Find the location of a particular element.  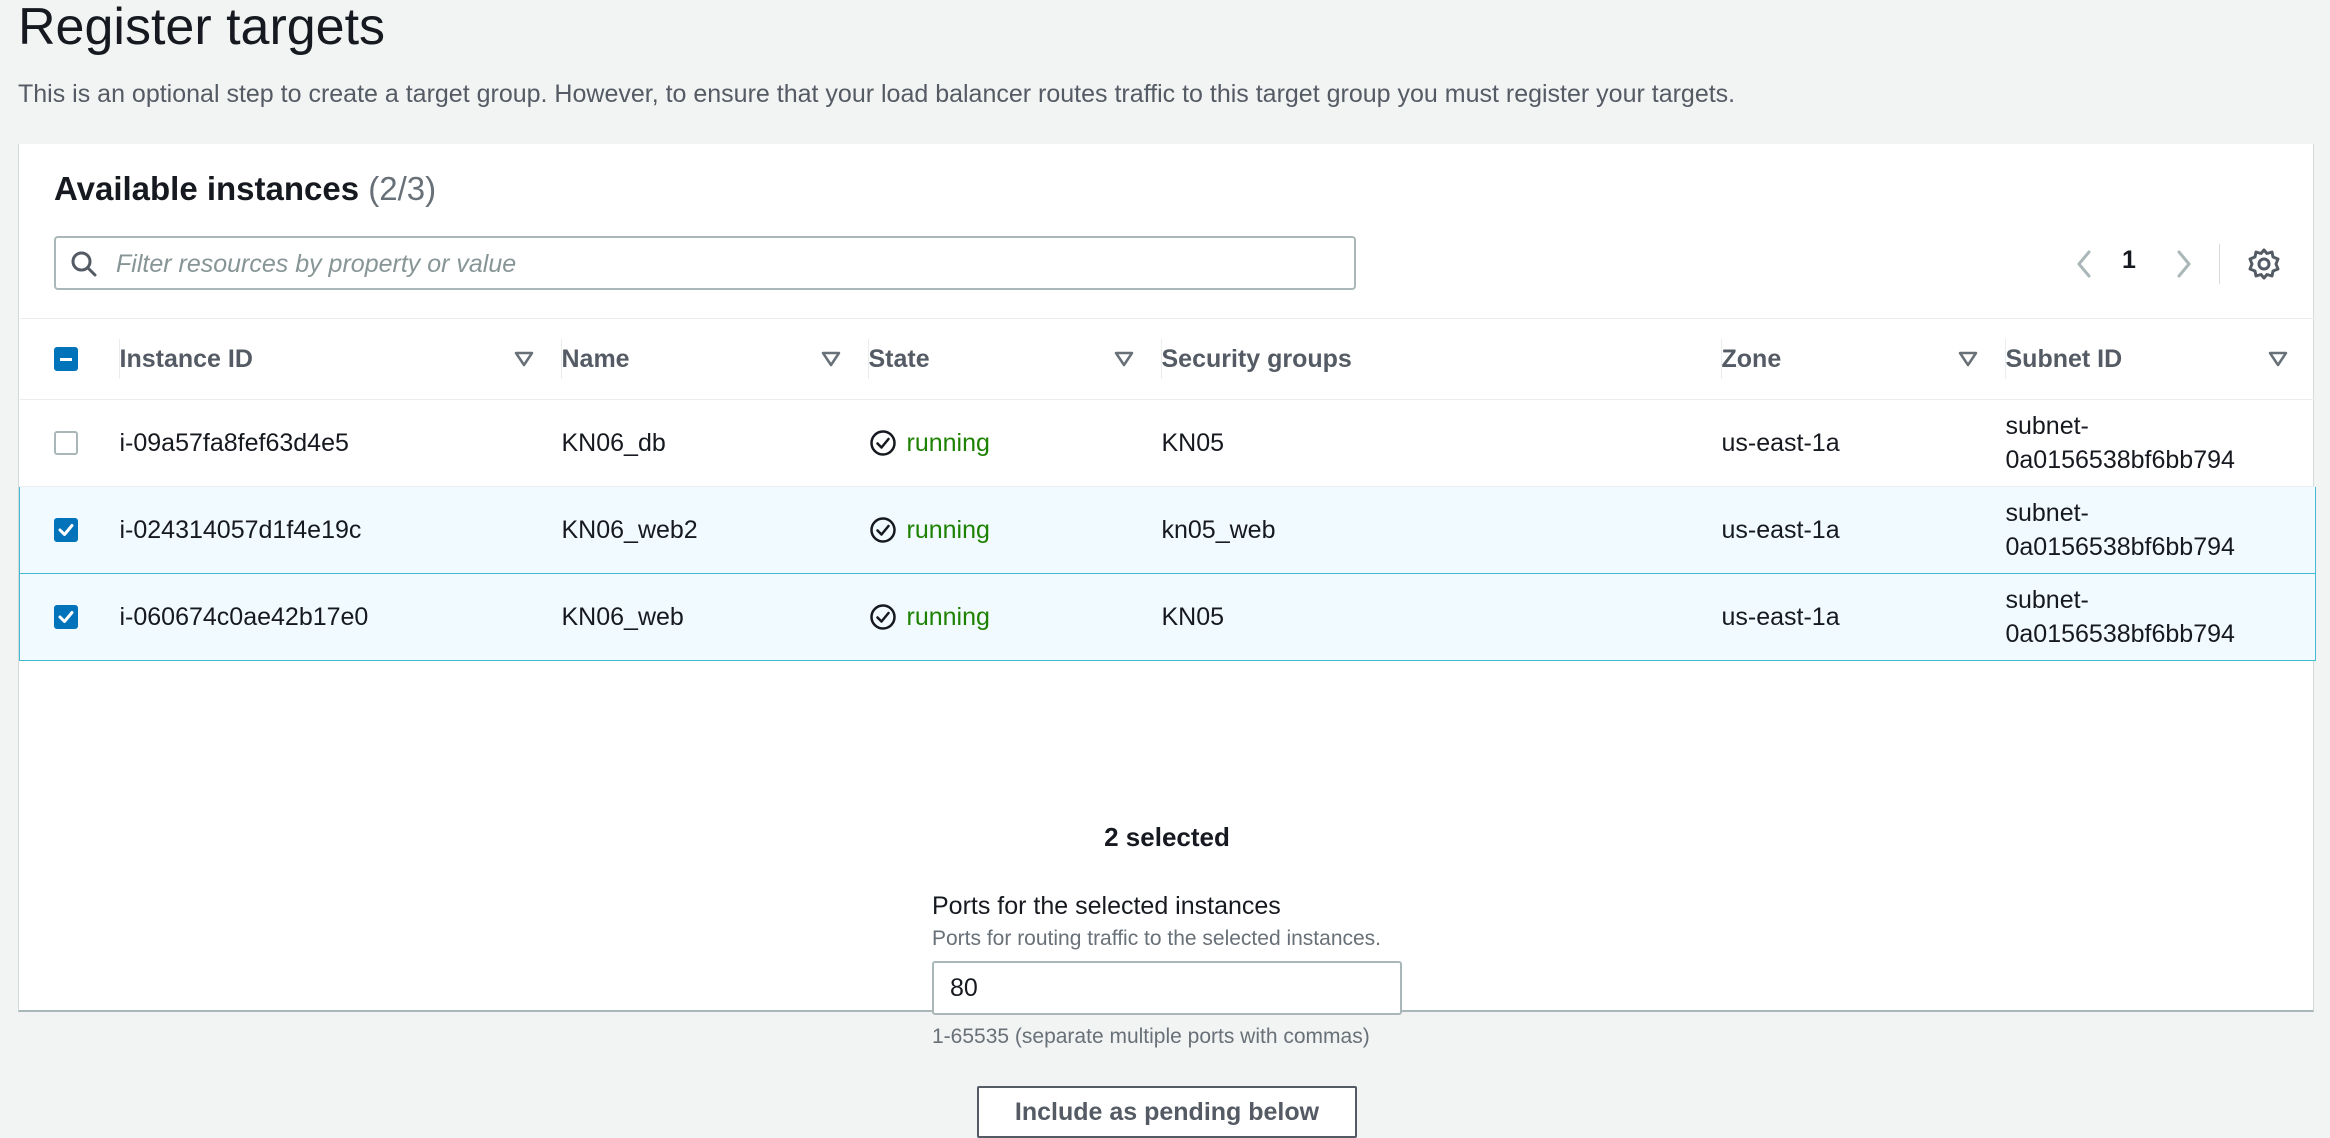

column-header-instance-id: Instance ID is located at coordinates (340, 359).